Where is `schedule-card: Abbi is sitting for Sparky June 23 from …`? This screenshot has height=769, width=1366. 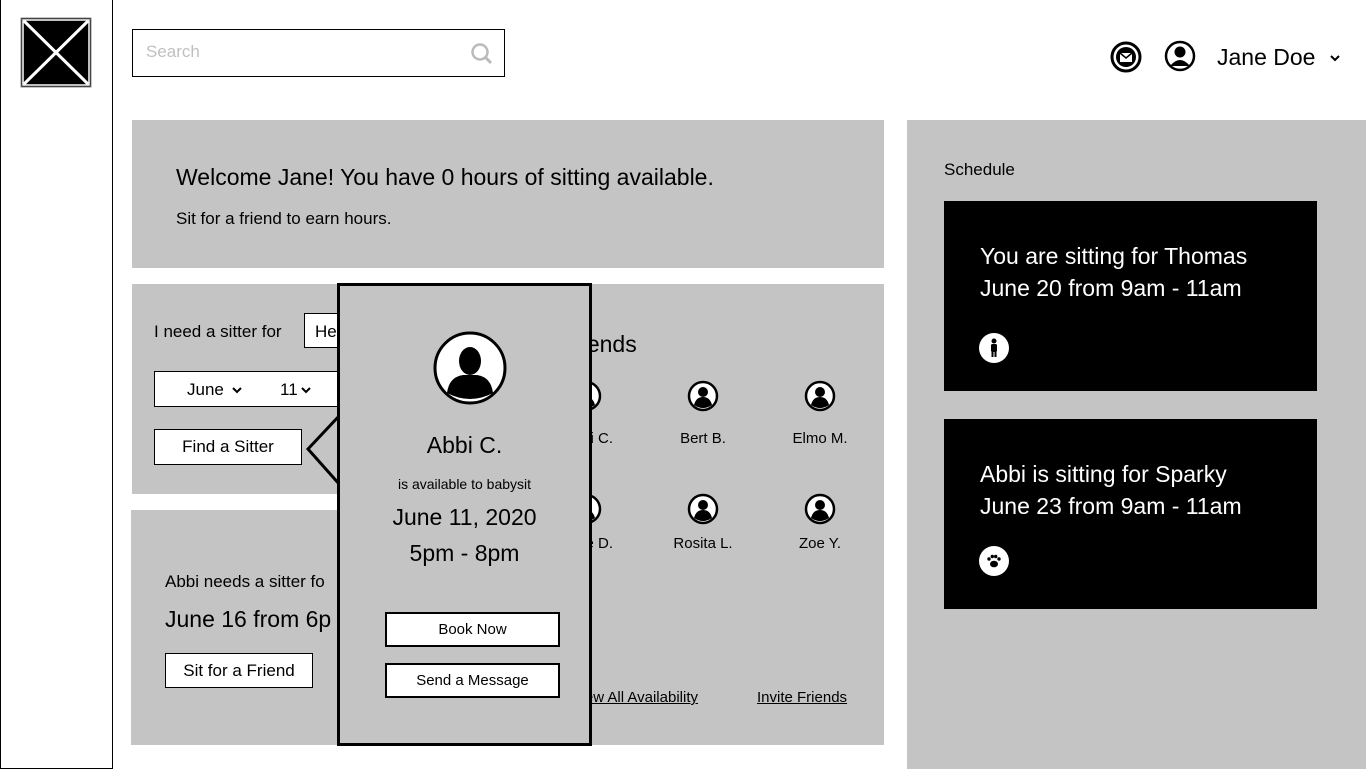 schedule-card: Abbi is sitting for Sparky June 23 from … is located at coordinates (1130, 514).